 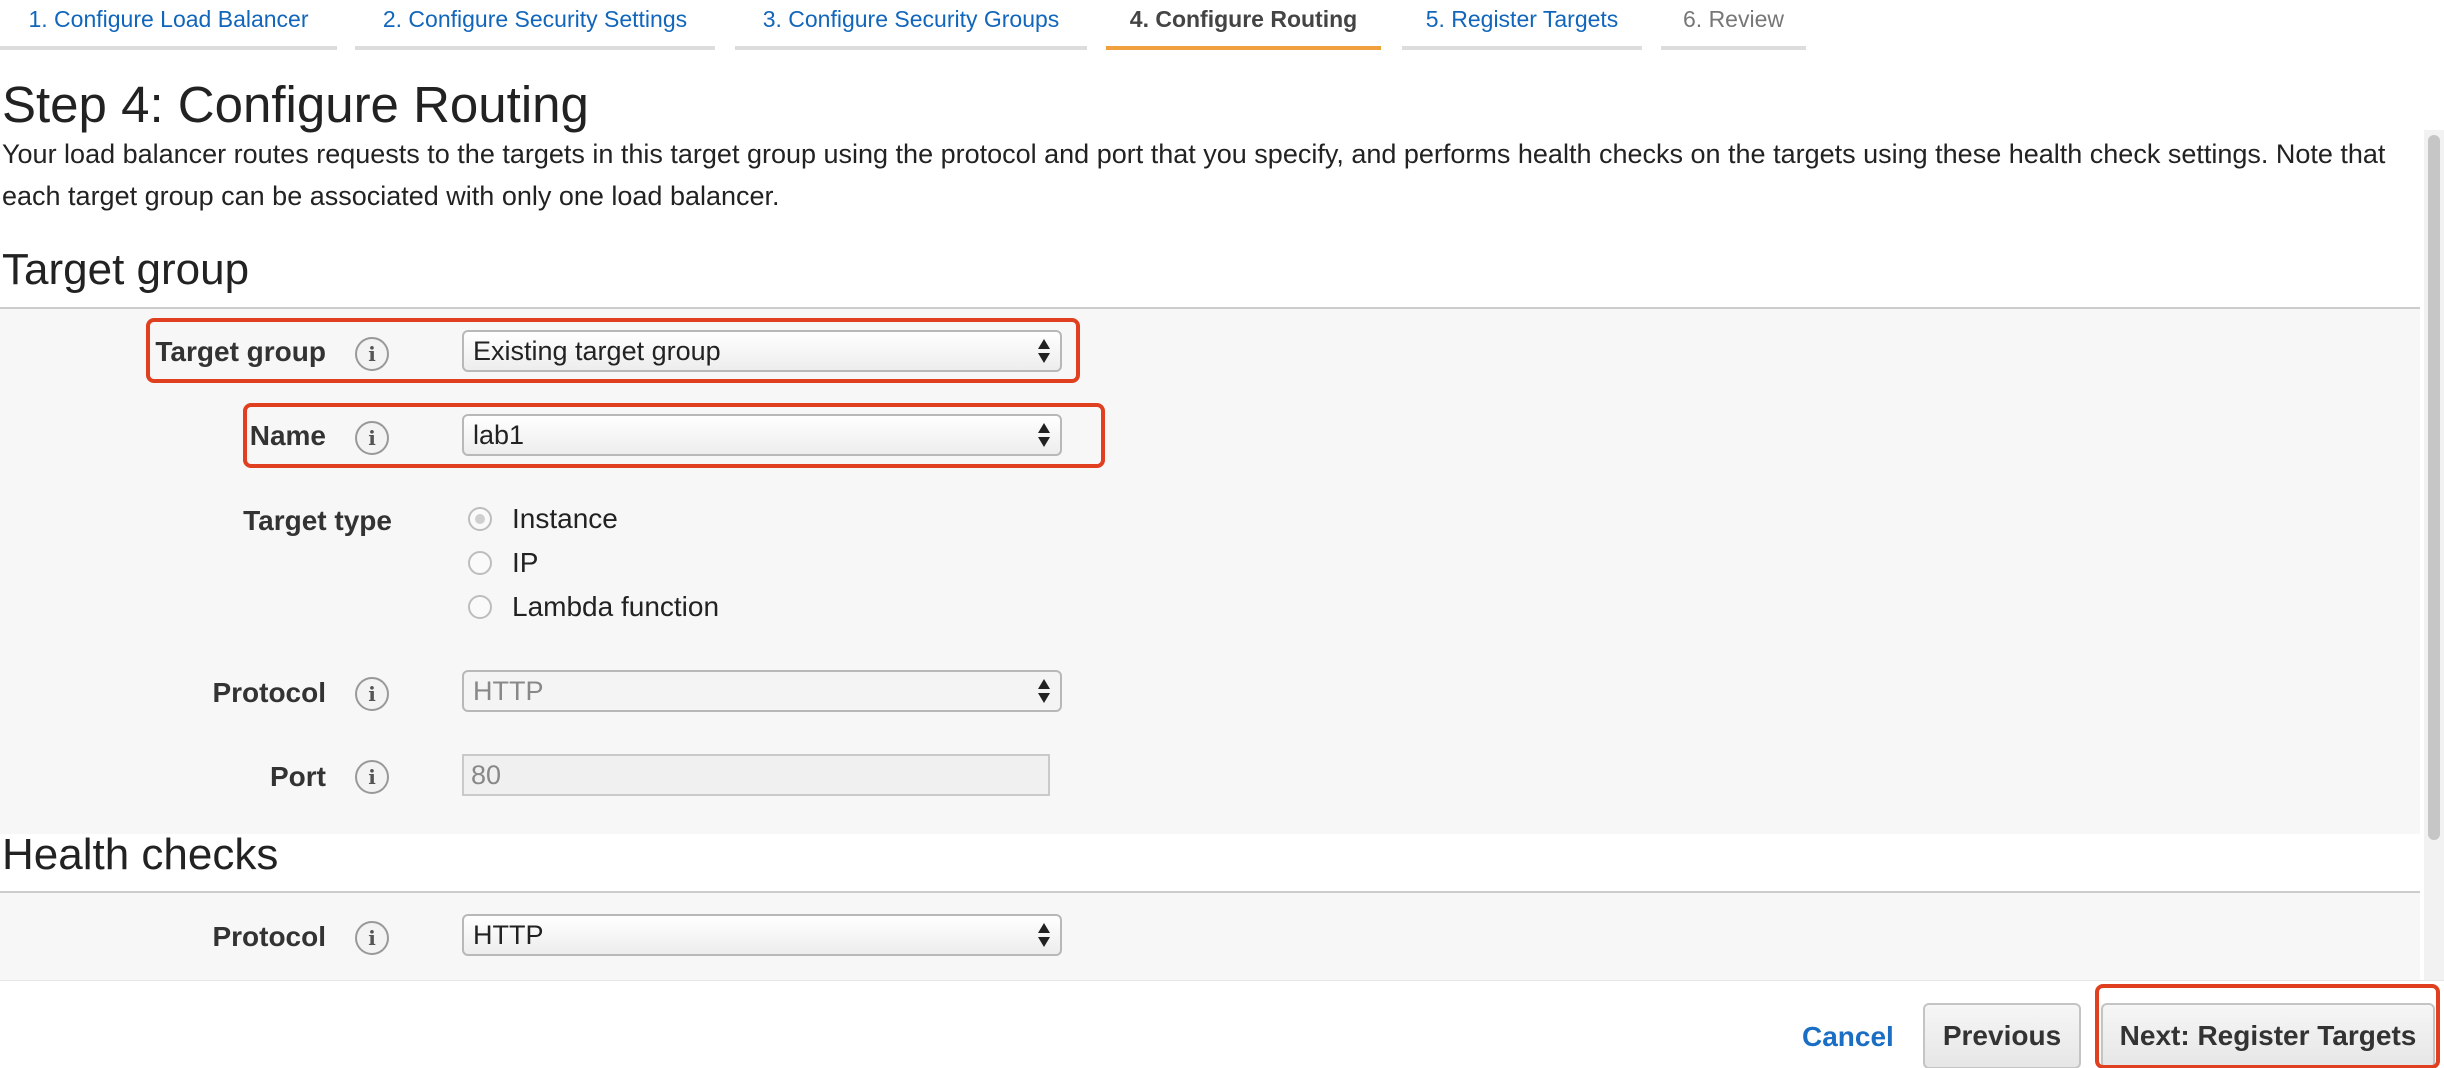 I want to click on protocol-select-value: HTTP, so click(x=508, y=690).